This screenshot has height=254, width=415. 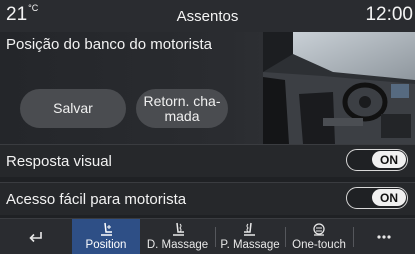 What do you see at coordinates (106, 245) in the screenshot?
I see `tab-label: Position` at bounding box center [106, 245].